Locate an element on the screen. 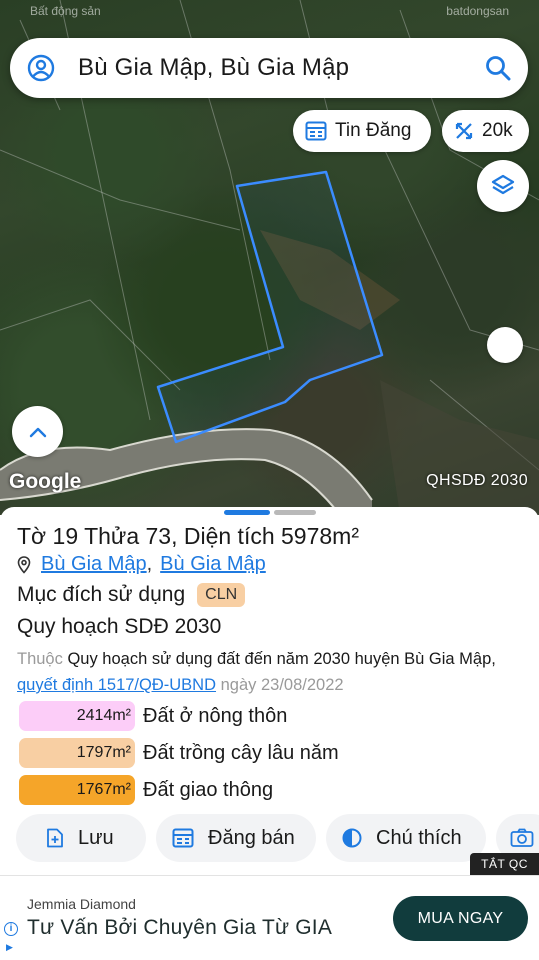  parcel-location: Bù Gia Mập , Bù Gia Mập is located at coordinates (141, 564).